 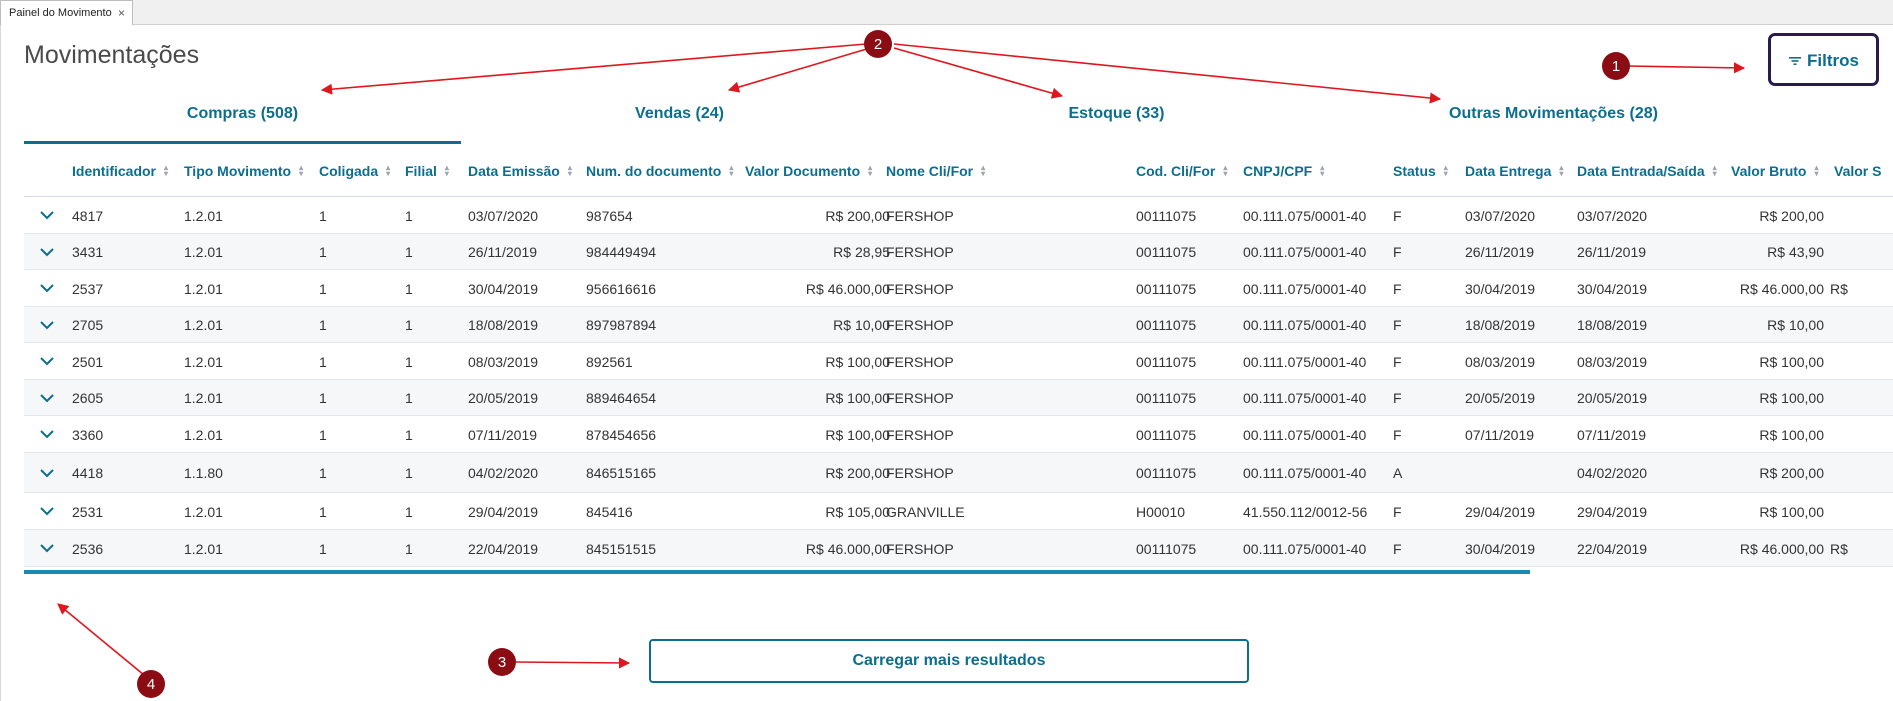 What do you see at coordinates (1116, 114) in the screenshot?
I see `tab-estoque: Estoque (33)` at bounding box center [1116, 114].